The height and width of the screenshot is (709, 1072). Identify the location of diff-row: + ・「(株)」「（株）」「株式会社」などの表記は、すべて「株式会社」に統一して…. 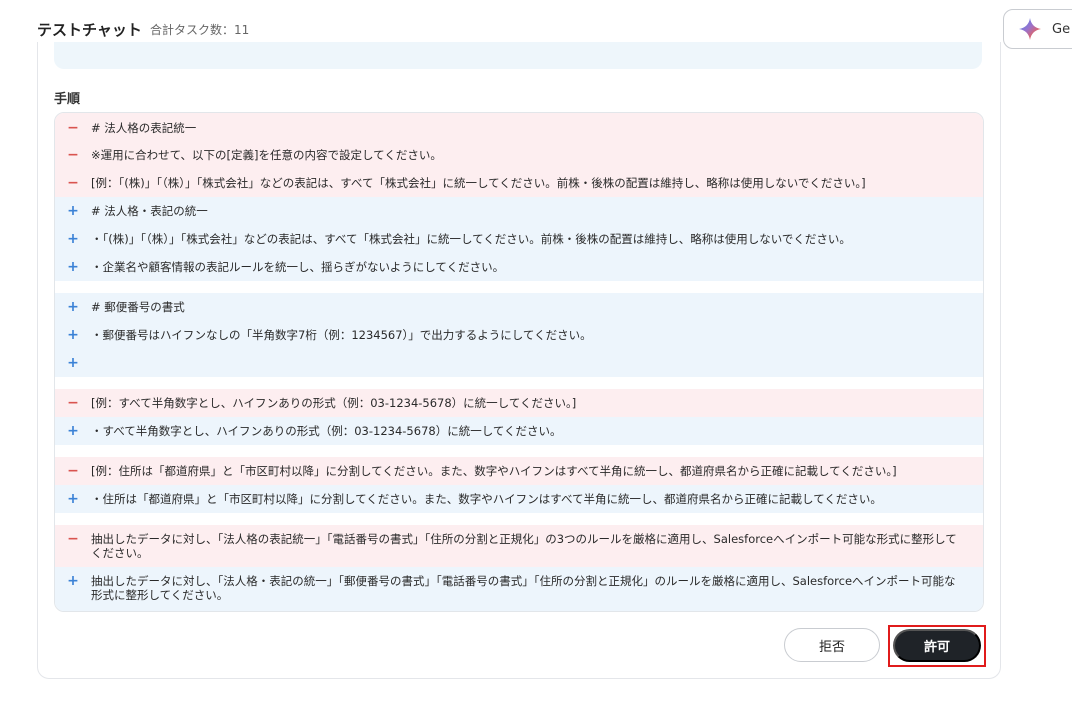
(519, 239).